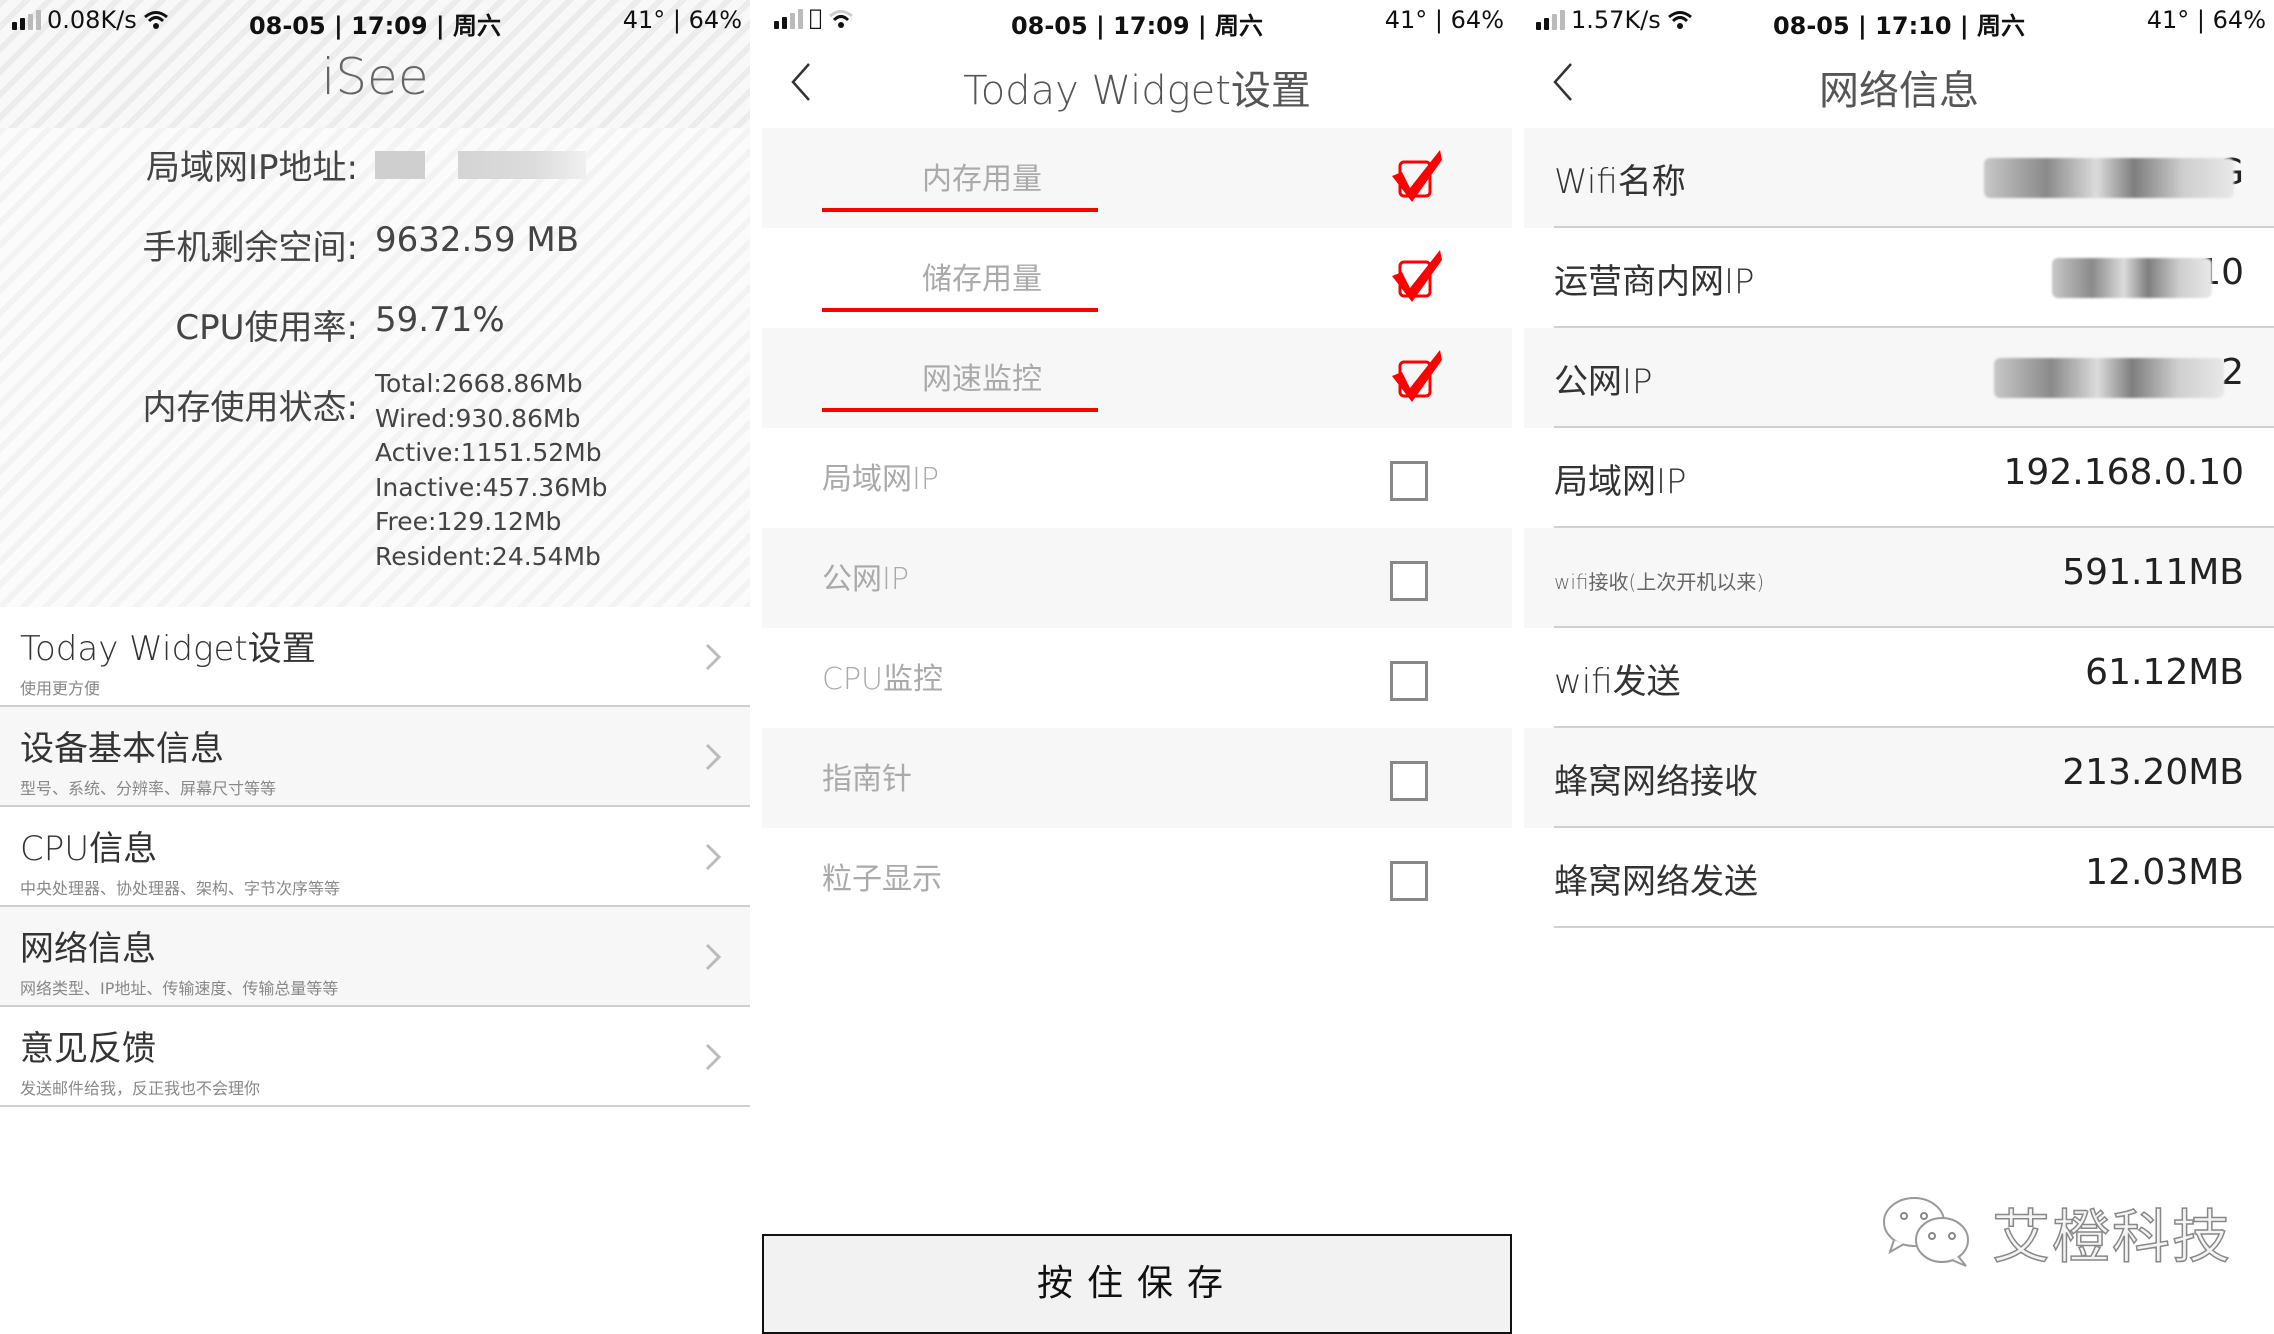 The image size is (2274, 1334). Describe the element at coordinates (375, 1057) in the screenshot. I see `menu-item-feedback: 意见反馈 发送邮件给我，反正我也不会理你` at that location.